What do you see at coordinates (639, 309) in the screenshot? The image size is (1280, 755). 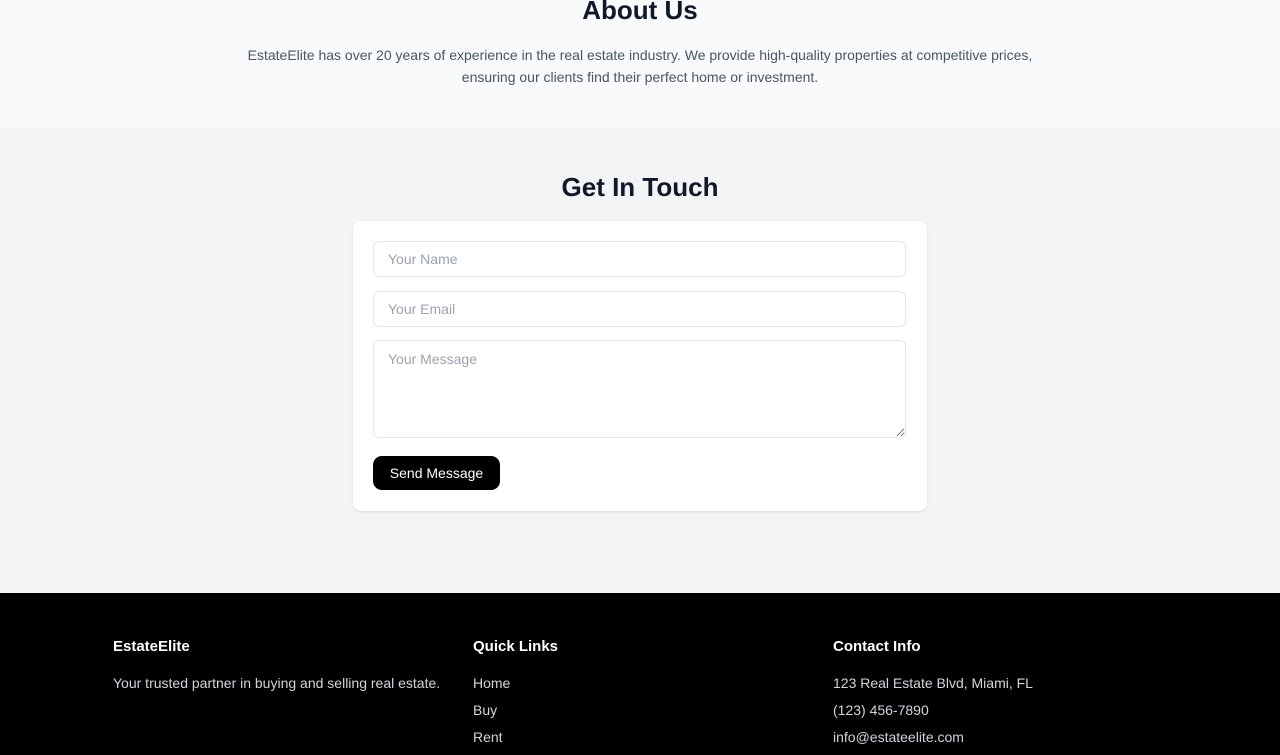 I see `email-input` at bounding box center [639, 309].